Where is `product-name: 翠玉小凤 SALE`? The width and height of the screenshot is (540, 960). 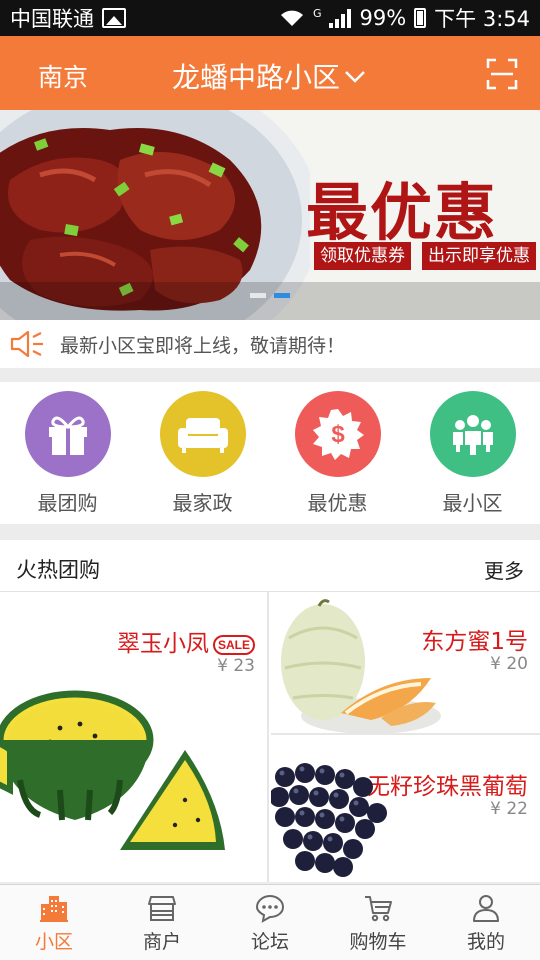 product-name: 翠玉小凤 SALE is located at coordinates (186, 641).